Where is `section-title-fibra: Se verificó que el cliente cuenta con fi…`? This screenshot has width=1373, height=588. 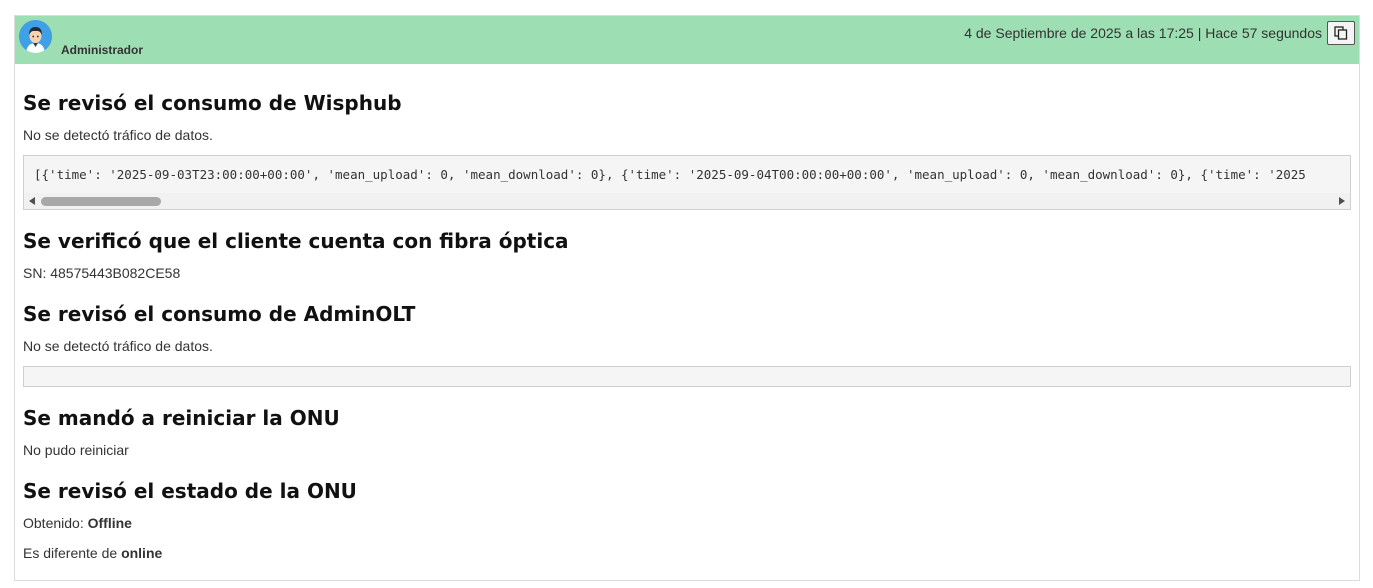
section-title-fibra: Se verificó que el cliente cuenta con fi… is located at coordinates (296, 241).